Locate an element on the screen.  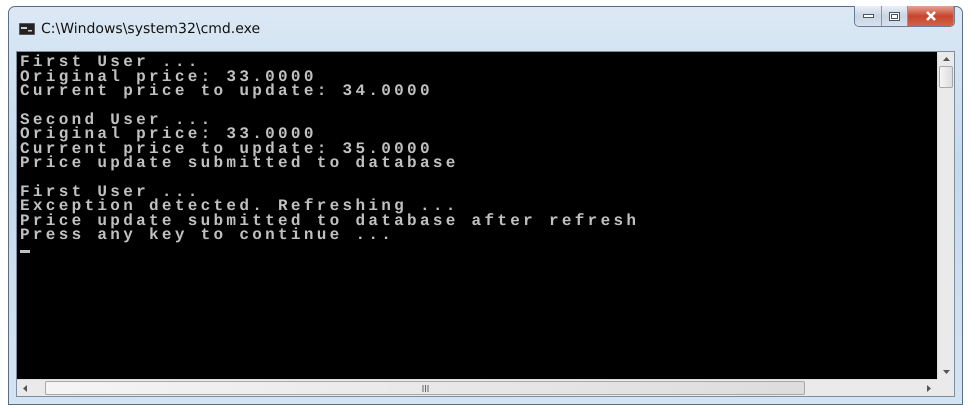
vertical-scrollbar is located at coordinates (945, 215).